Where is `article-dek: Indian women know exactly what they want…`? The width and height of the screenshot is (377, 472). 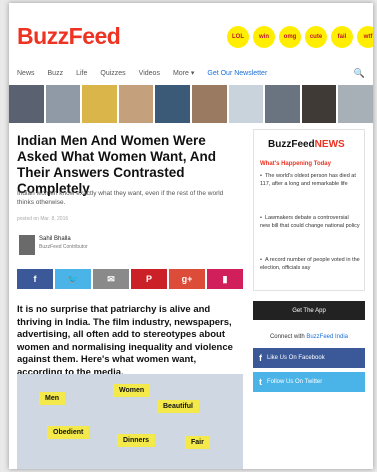 article-dek: Indian women know exactly what they want… is located at coordinates (120, 198).